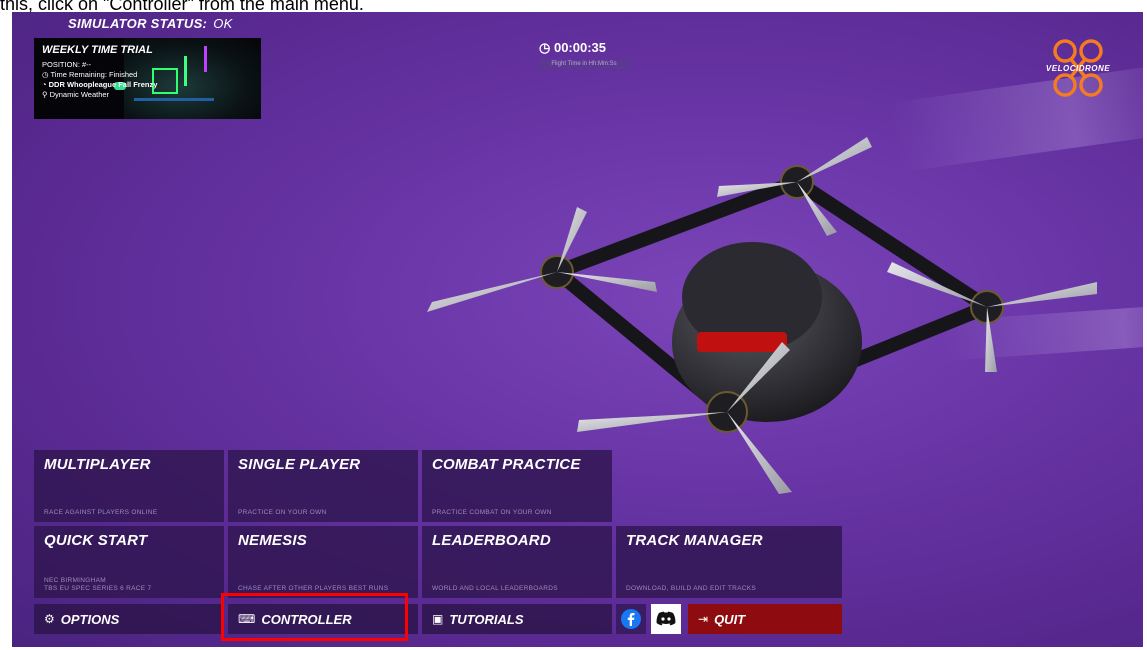 This screenshot has width=1147, height=650. Describe the element at coordinates (46, 94) in the screenshot. I see `location-pin-icon: ⚲` at that location.